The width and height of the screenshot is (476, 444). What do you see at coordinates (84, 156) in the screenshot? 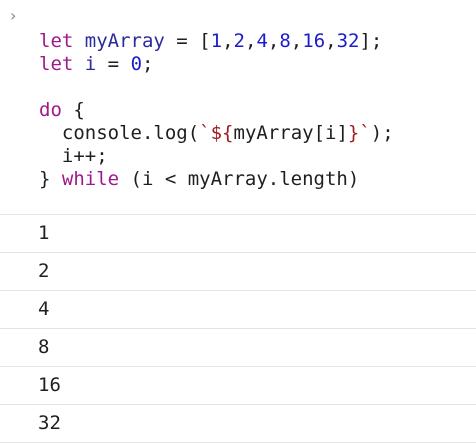
I see `statement: i++;` at bounding box center [84, 156].